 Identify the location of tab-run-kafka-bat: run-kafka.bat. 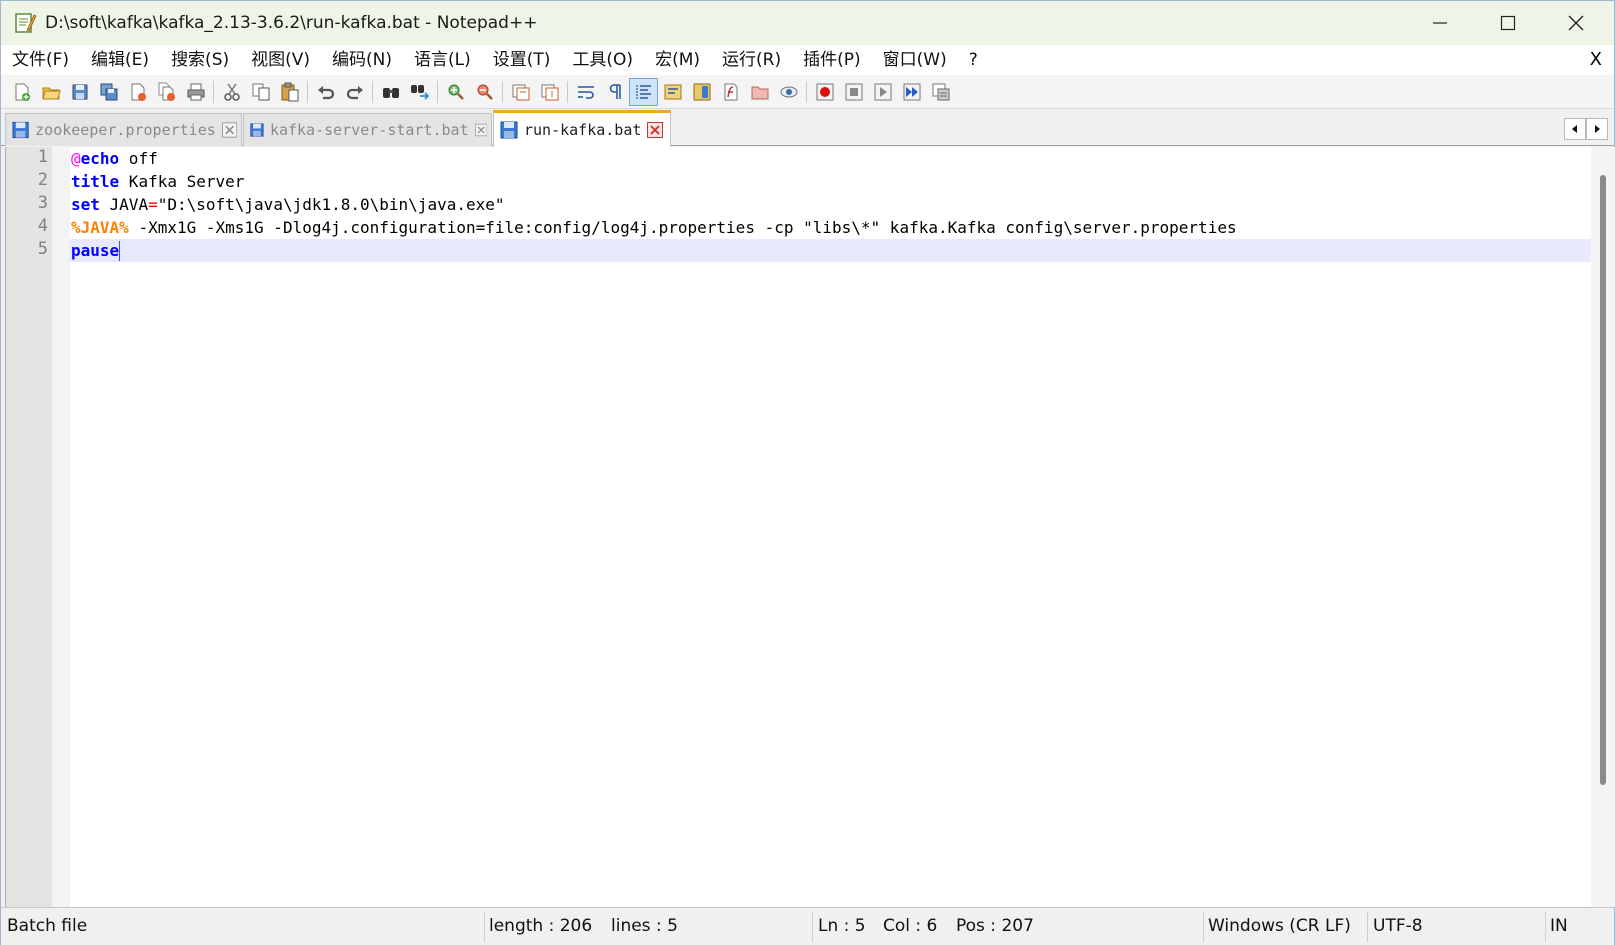
(582, 128).